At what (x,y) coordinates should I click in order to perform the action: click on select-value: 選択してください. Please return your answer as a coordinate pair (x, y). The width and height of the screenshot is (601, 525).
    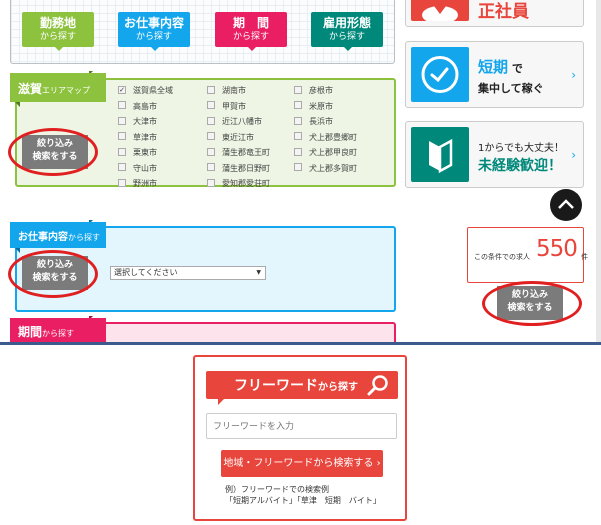
    Looking at the image, I should click on (146, 272).